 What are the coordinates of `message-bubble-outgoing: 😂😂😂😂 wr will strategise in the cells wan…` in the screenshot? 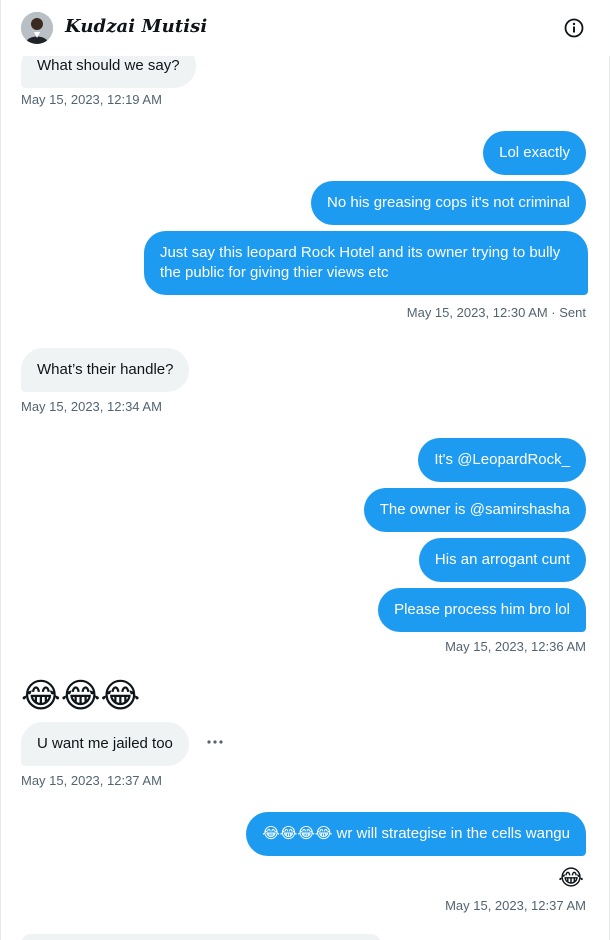 It's located at (416, 834).